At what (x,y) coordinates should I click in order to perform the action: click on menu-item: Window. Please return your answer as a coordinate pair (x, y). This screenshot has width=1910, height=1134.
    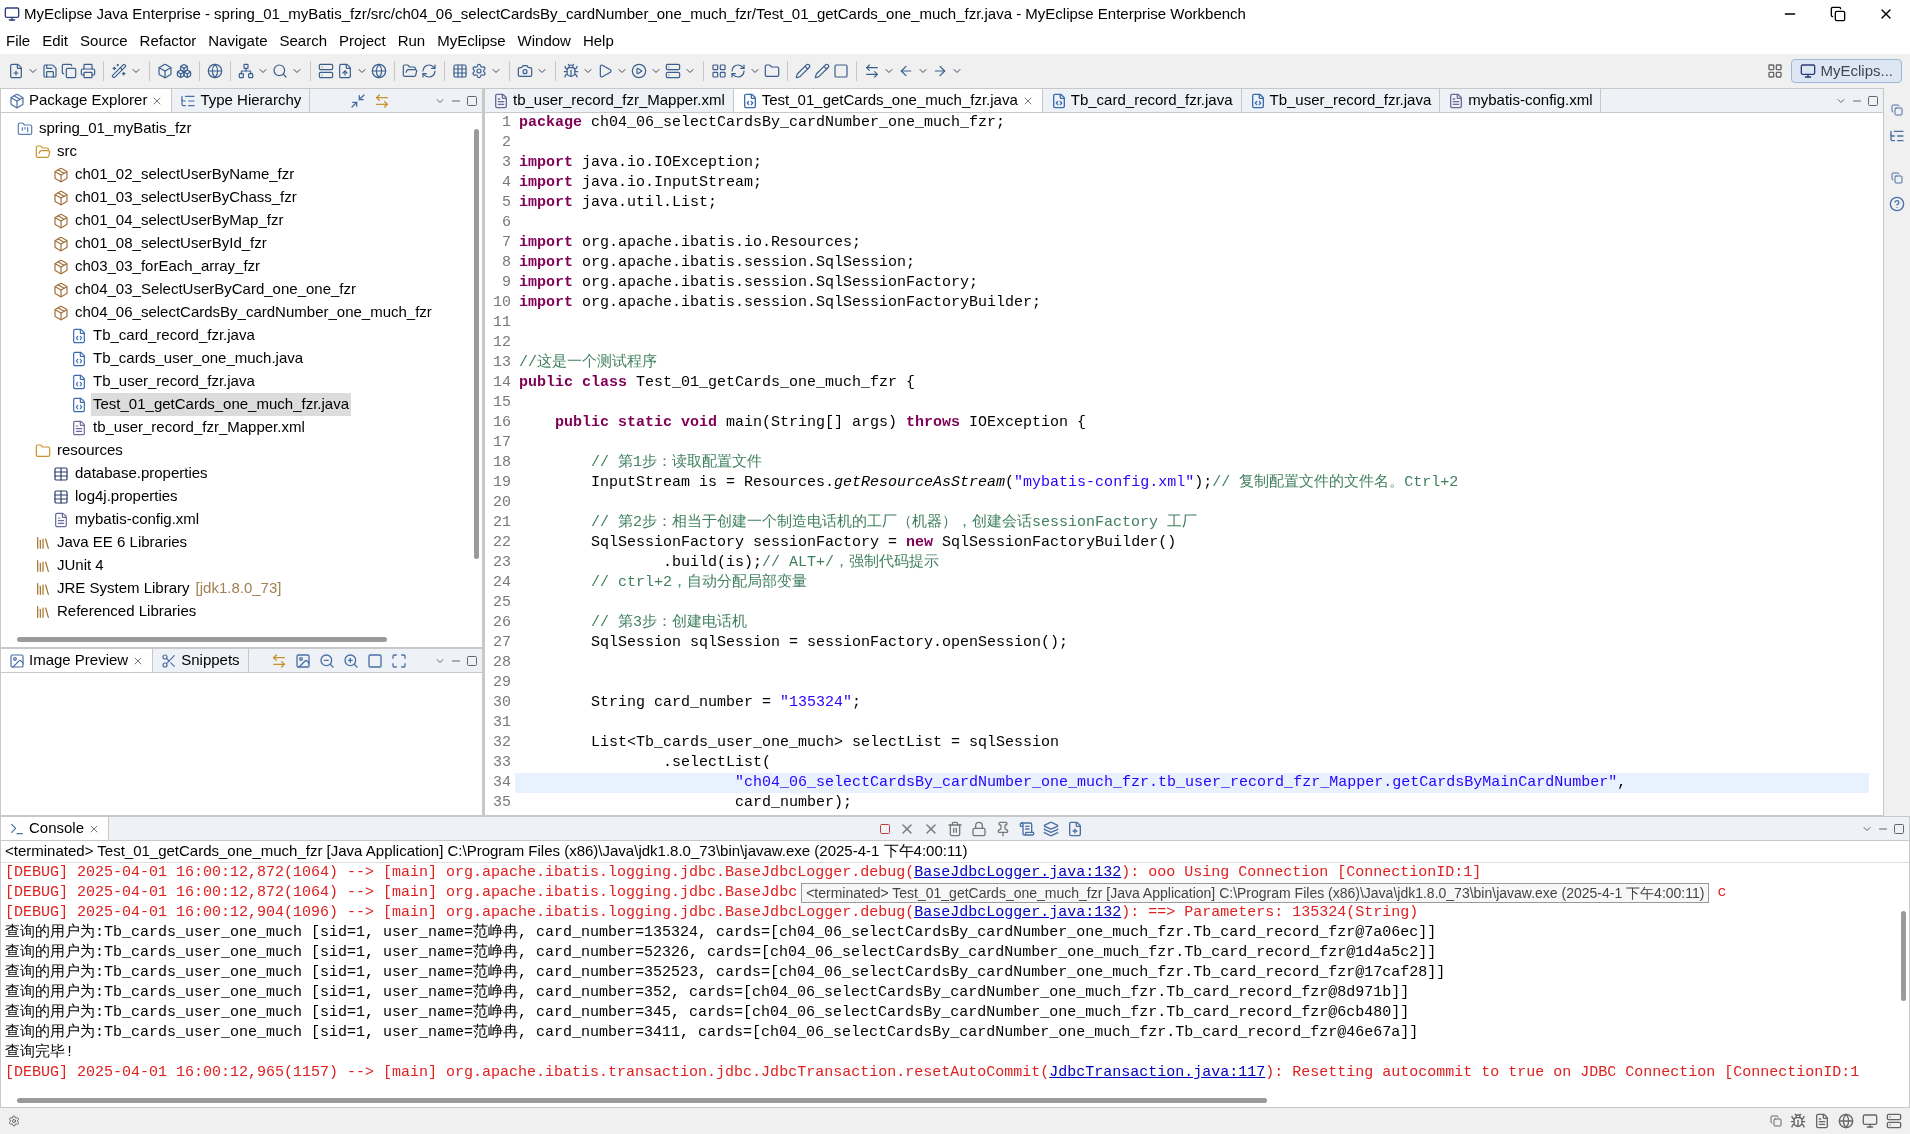
    Looking at the image, I should click on (544, 41).